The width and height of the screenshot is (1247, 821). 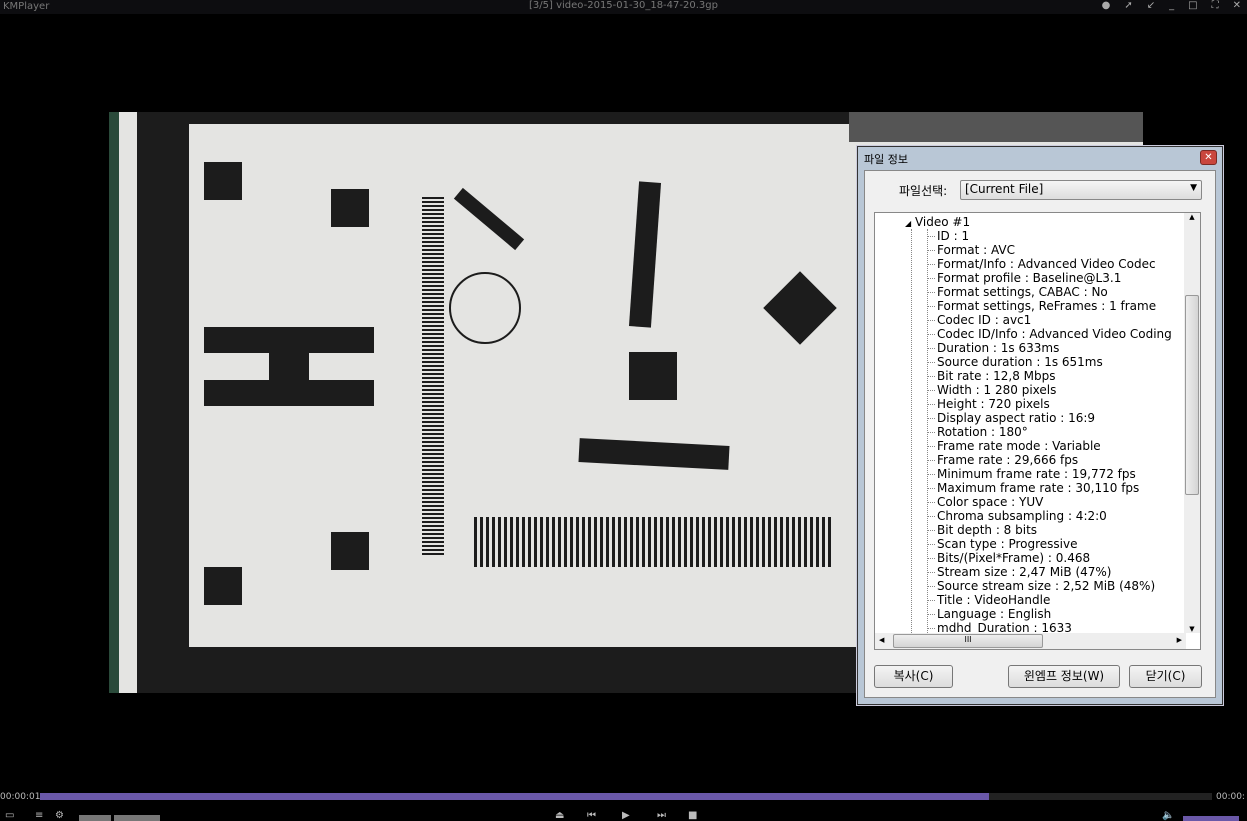 What do you see at coordinates (559, 815) in the screenshot?
I see `eject-icon: ⏏` at bounding box center [559, 815].